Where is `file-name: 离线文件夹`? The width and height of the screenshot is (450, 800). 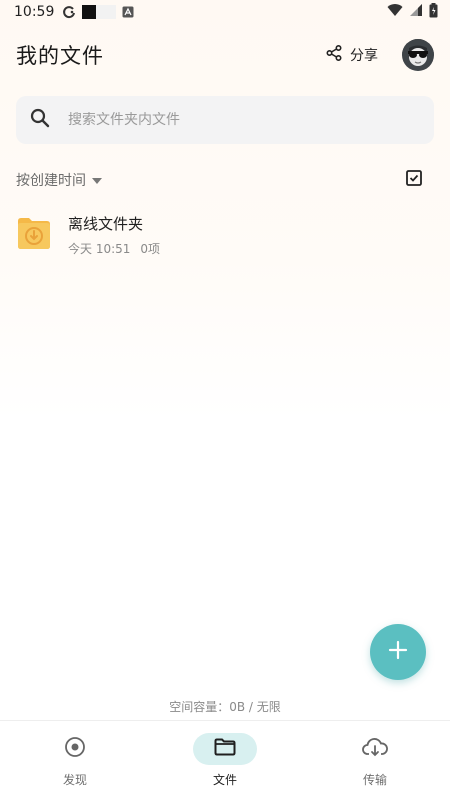 file-name: 离线文件夹 is located at coordinates (106, 224).